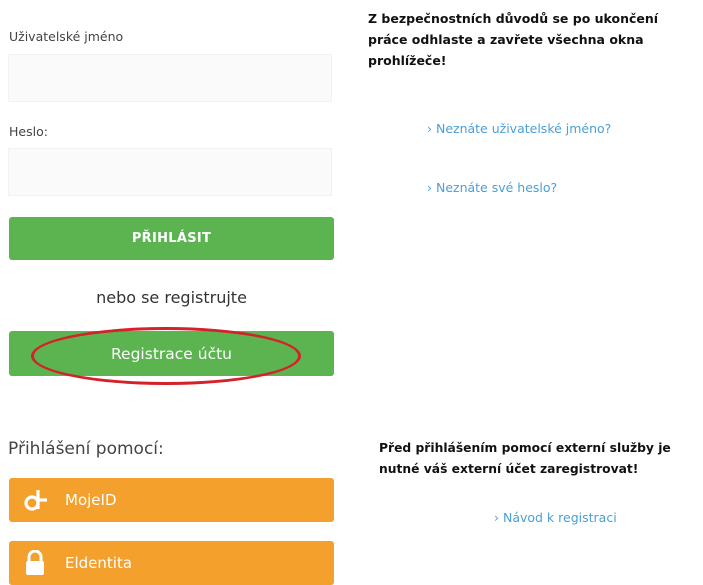 Image resolution: width=703 pixels, height=585 pixels. Describe the element at coordinates (170, 78) in the screenshot. I see `username-input` at that location.